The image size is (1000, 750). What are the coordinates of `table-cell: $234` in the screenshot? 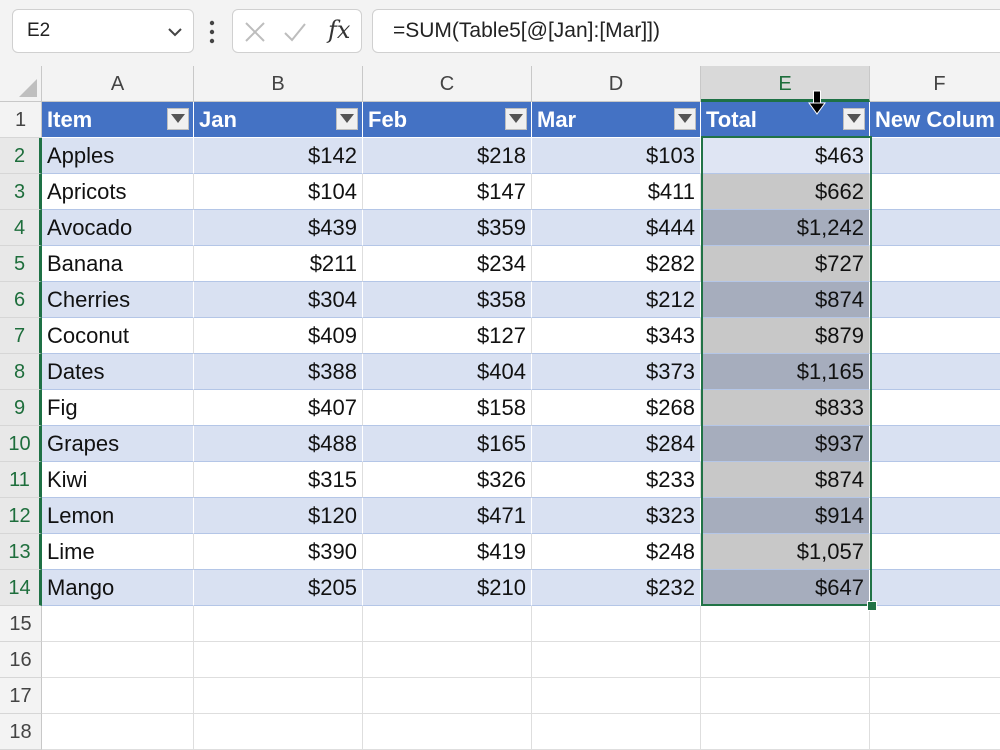 It's located at (447, 264).